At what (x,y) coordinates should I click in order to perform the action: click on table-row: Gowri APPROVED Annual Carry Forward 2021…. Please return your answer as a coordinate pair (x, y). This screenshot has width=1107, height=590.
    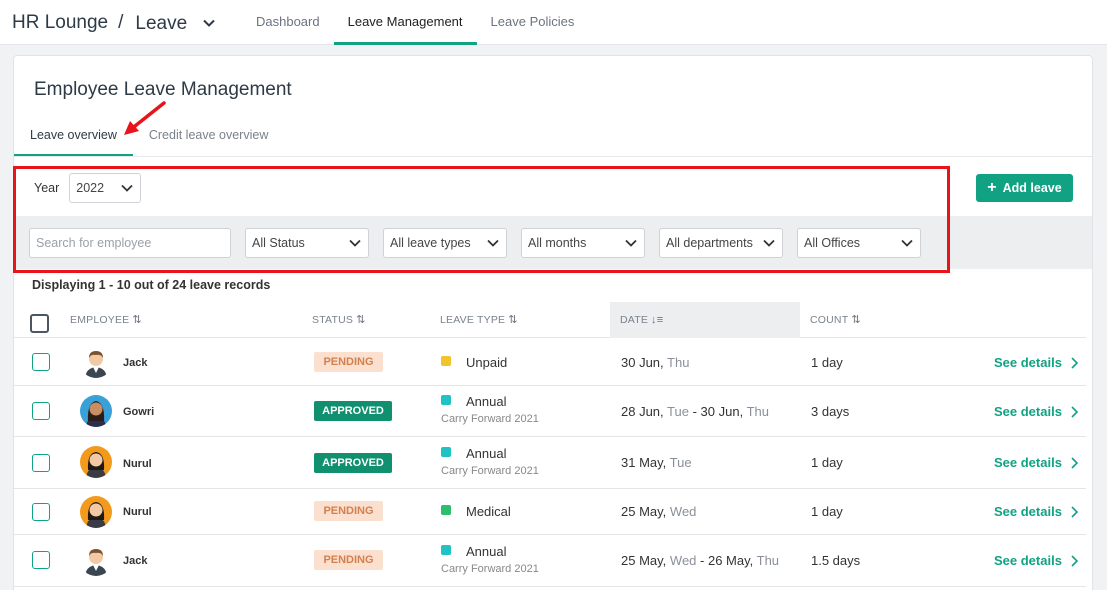
    Looking at the image, I should click on (550, 412).